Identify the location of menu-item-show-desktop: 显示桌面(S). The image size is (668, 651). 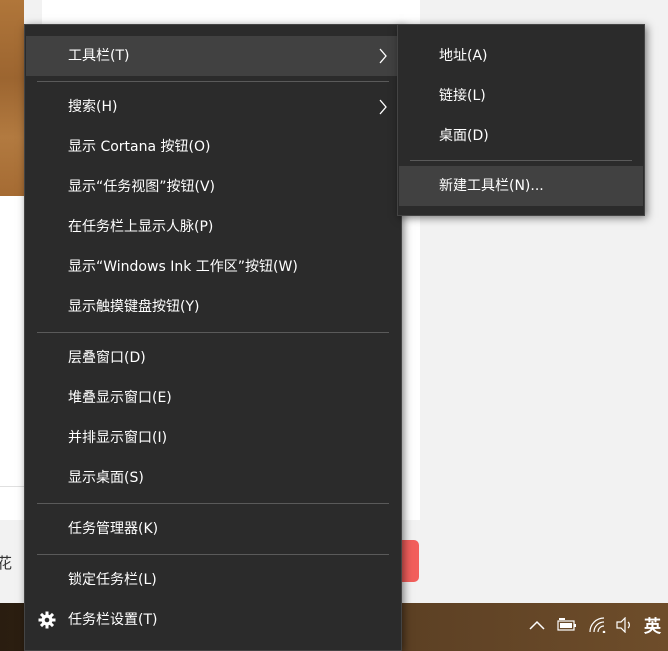
(213, 478).